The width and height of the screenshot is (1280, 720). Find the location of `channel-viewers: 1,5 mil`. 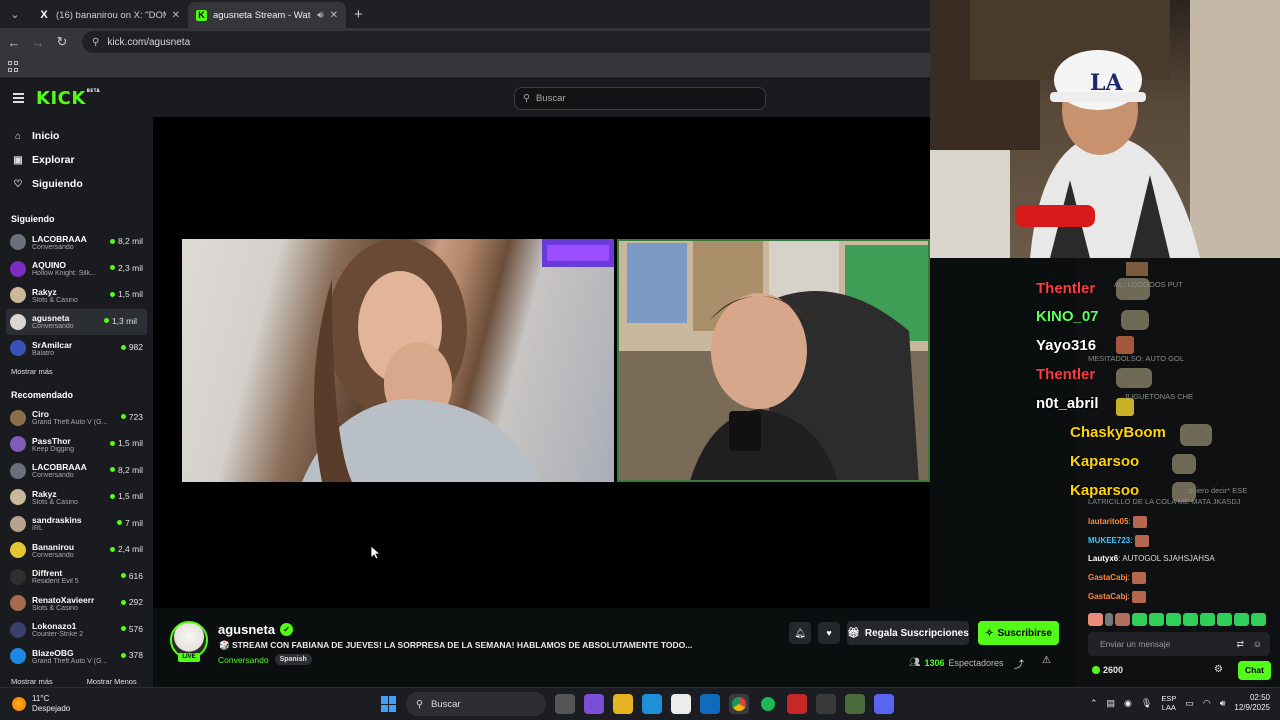

channel-viewers: 1,5 mil is located at coordinates (126, 496).